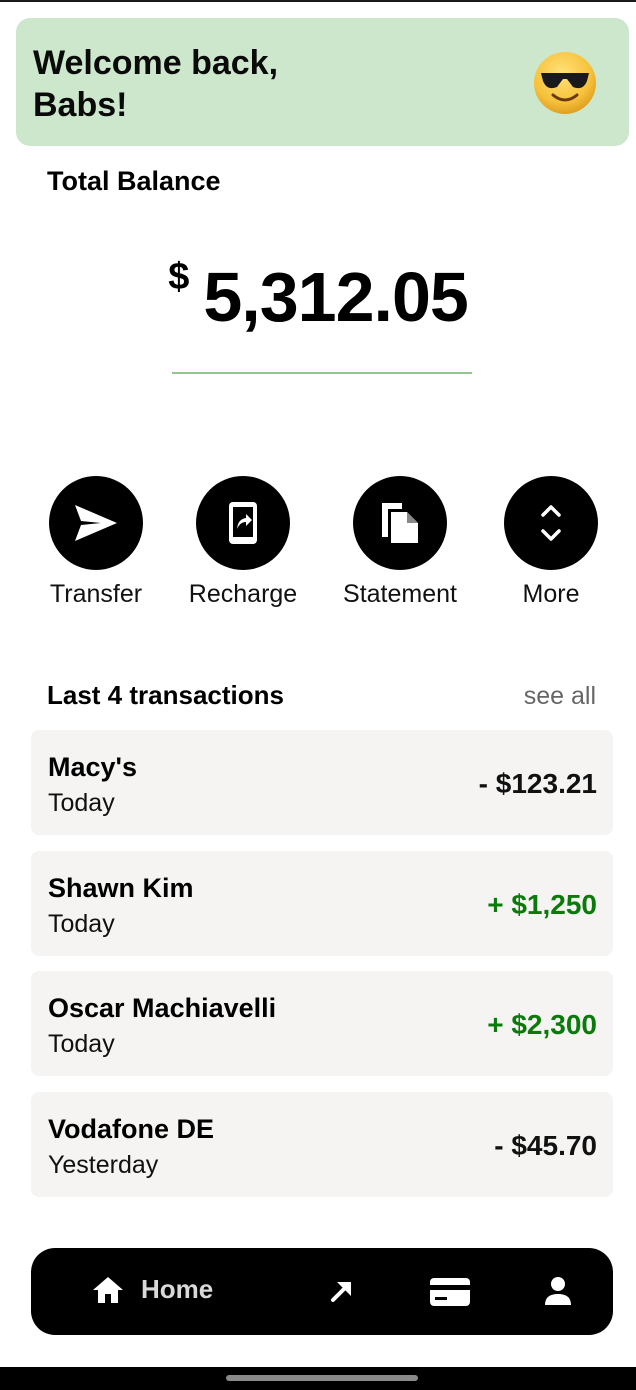 The height and width of the screenshot is (1390, 636). Describe the element at coordinates (134, 181) in the screenshot. I see `total-balance-label: Total Balance` at that location.